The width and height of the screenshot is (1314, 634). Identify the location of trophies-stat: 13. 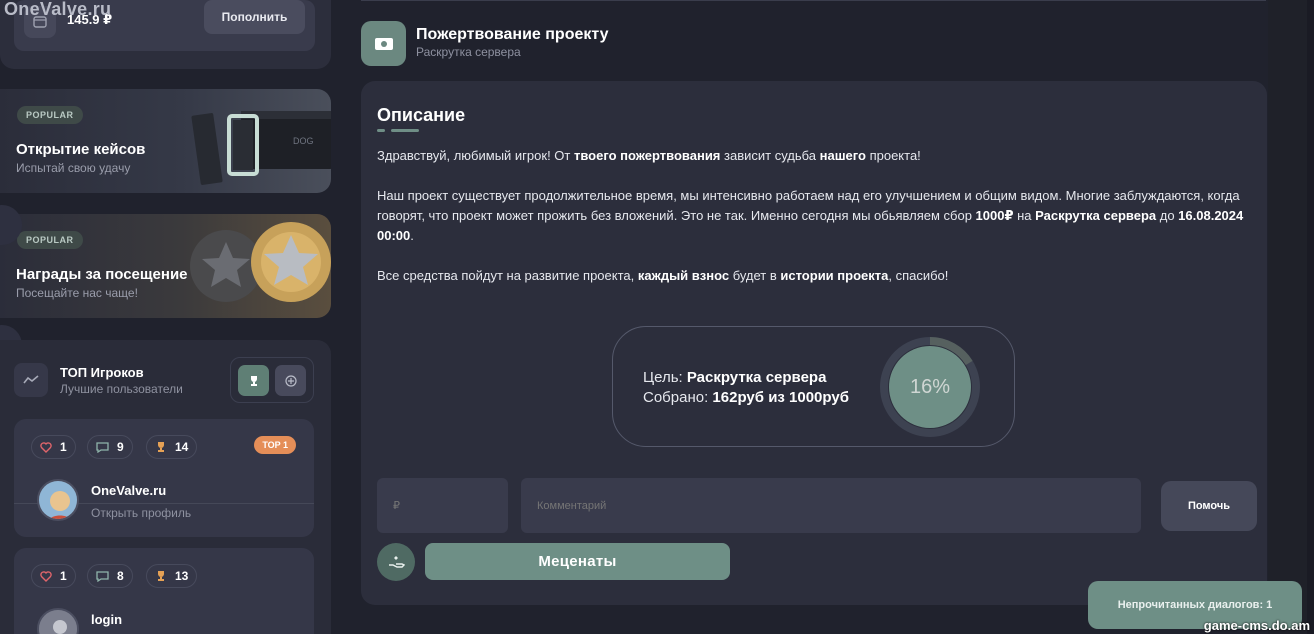
(172, 576).